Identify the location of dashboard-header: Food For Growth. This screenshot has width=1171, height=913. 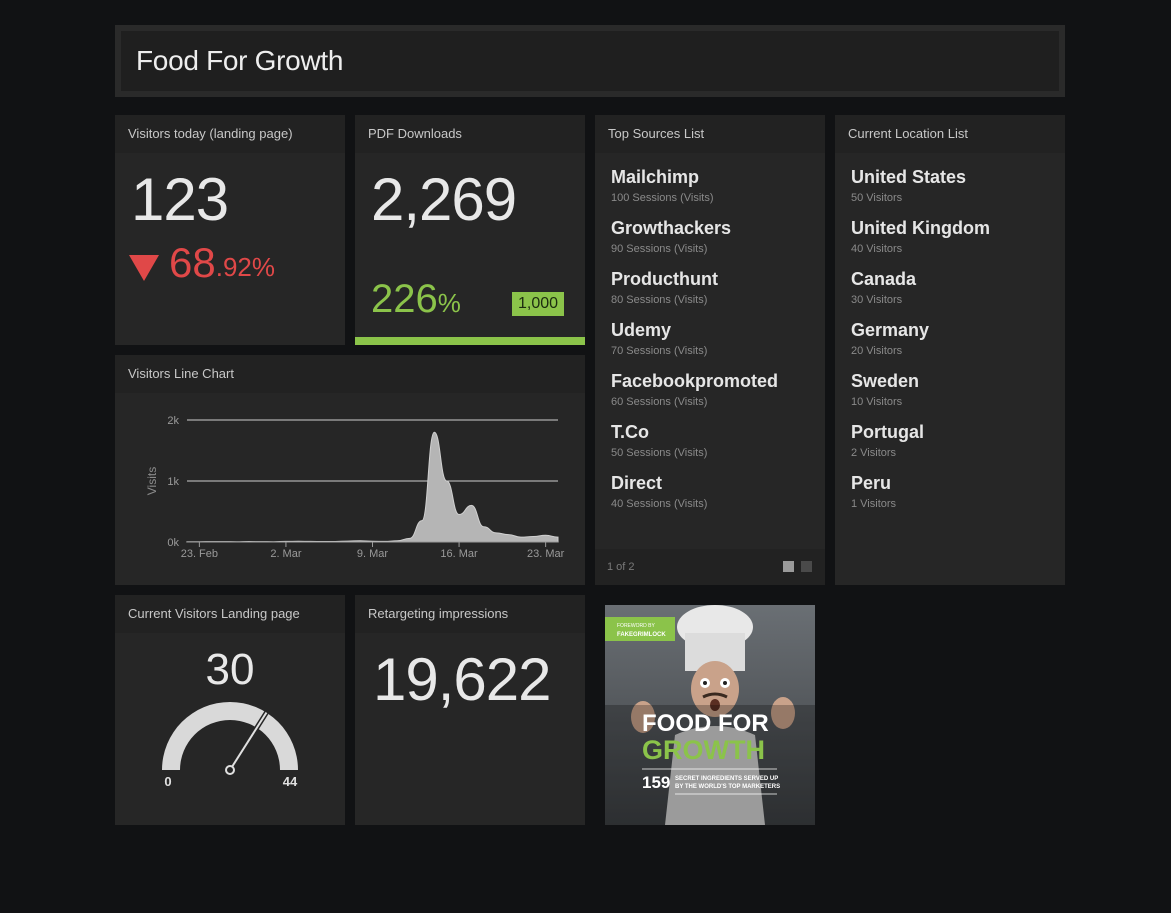
(590, 61).